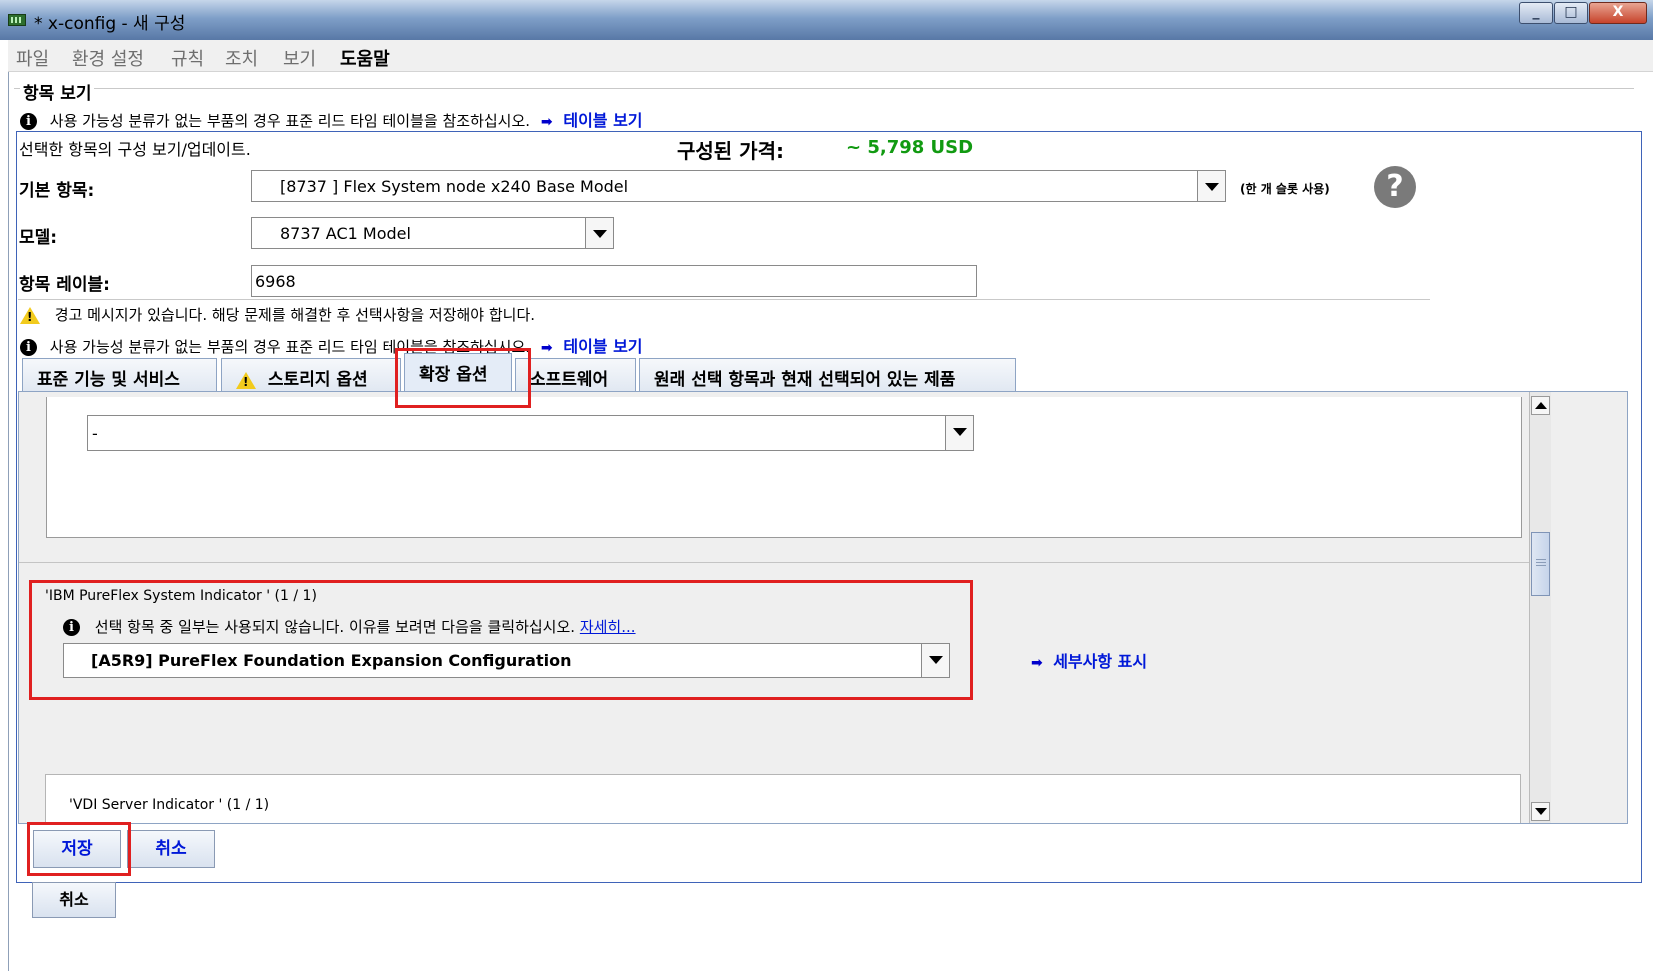 This screenshot has height=971, width=1653. What do you see at coordinates (783, 798) in the screenshot?
I see `vdi-panel: 'VDI Server Indicator ' (1 / 1)` at bounding box center [783, 798].